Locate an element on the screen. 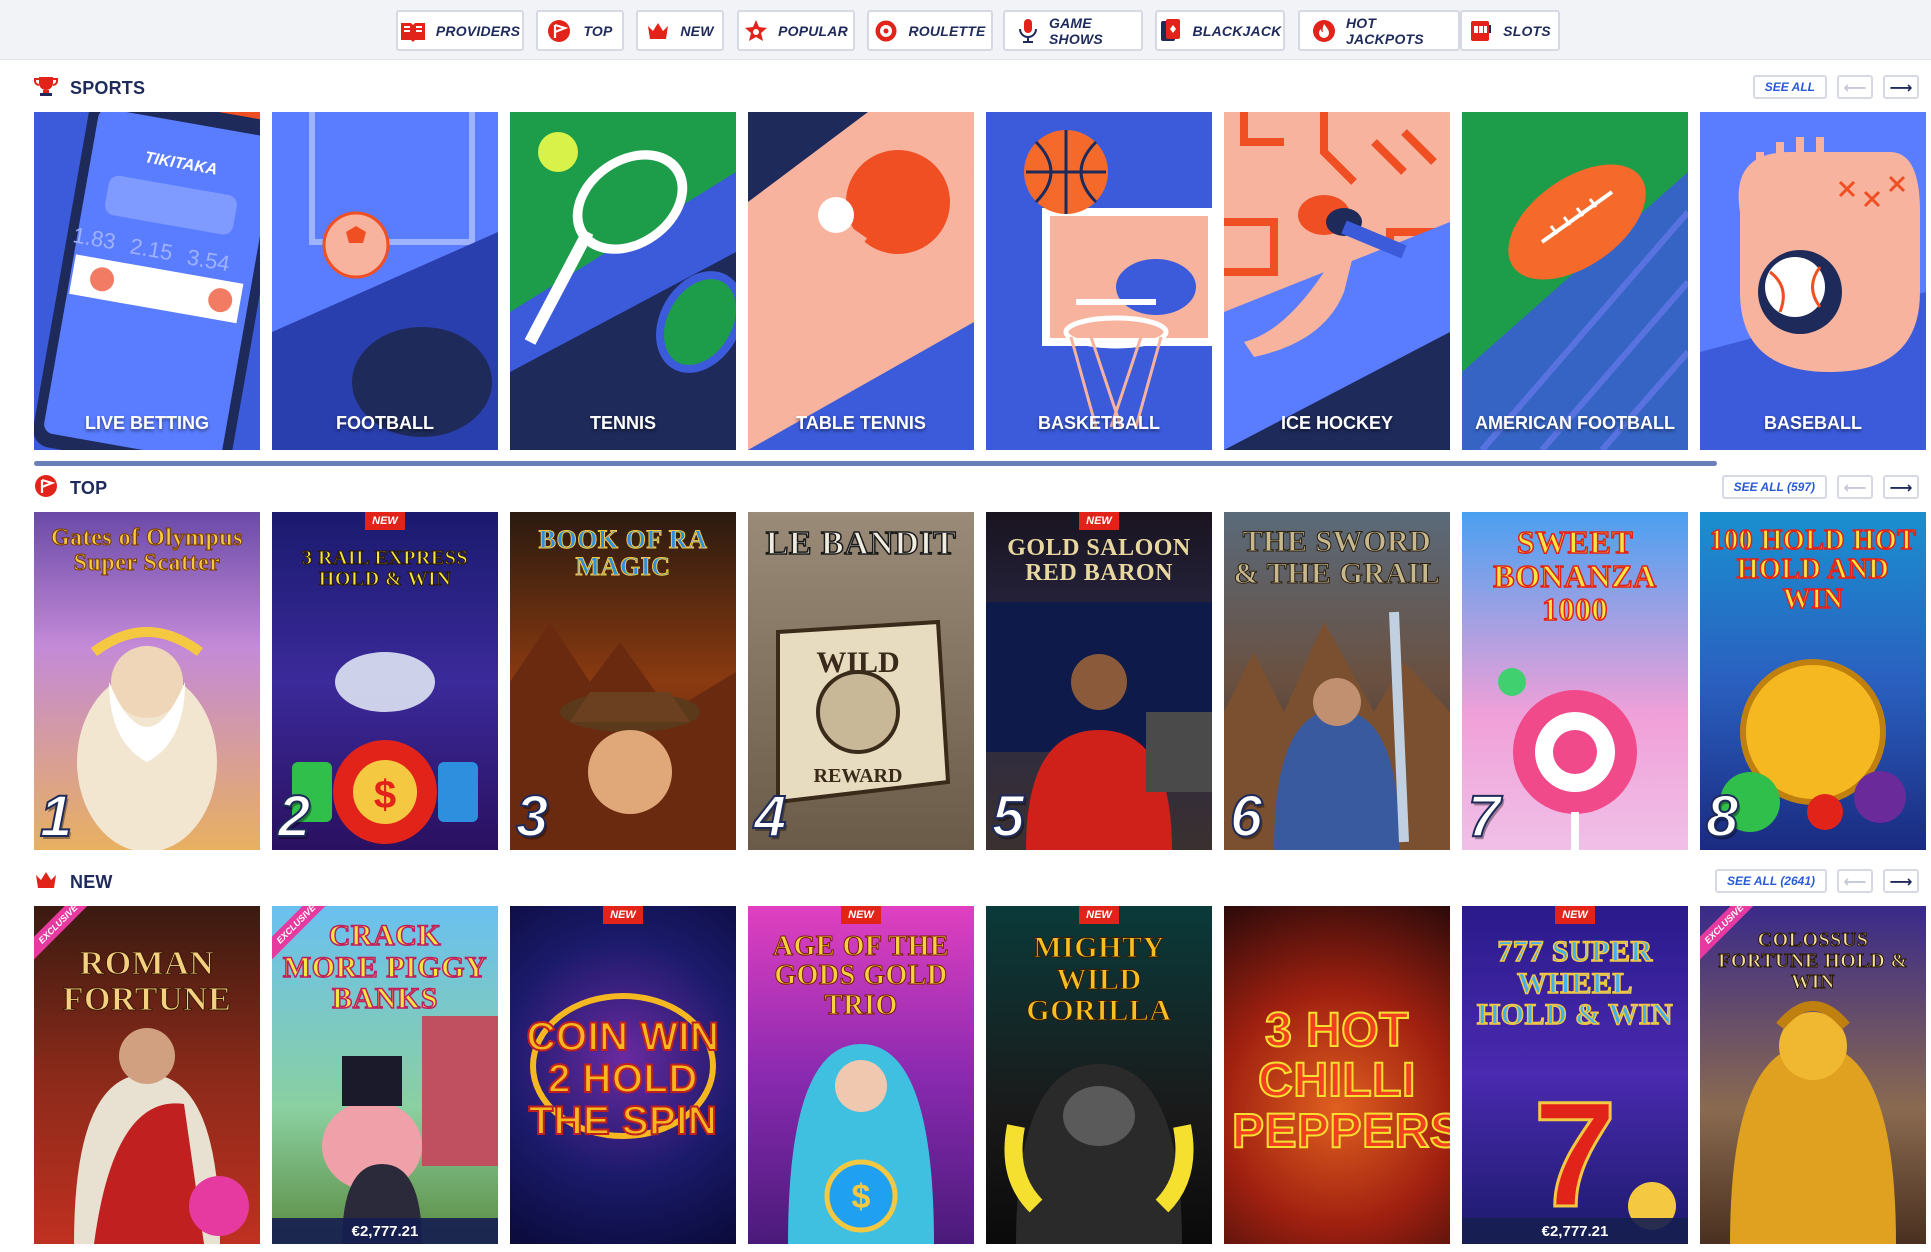 Image resolution: width=1931 pixels, height=1252 pixels. new-section-header: NEW is located at coordinates (73, 882).